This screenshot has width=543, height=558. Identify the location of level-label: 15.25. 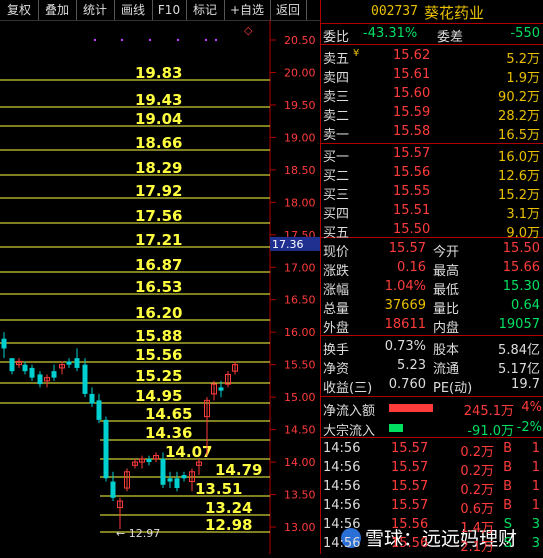
(158, 376).